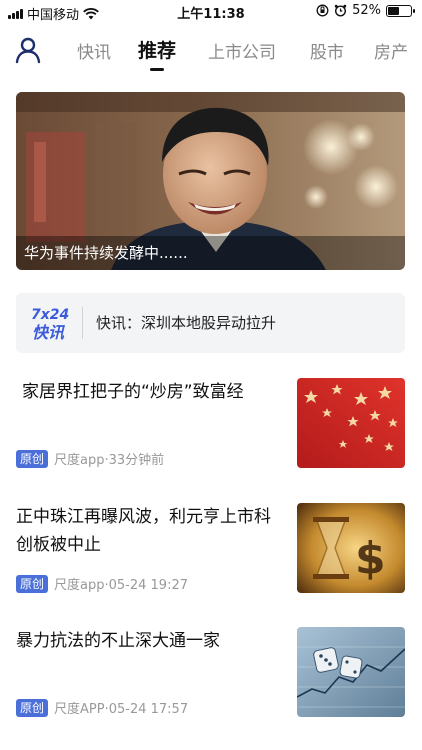 The image size is (422, 750). I want to click on tab-real-estate: 房产, so click(391, 50).